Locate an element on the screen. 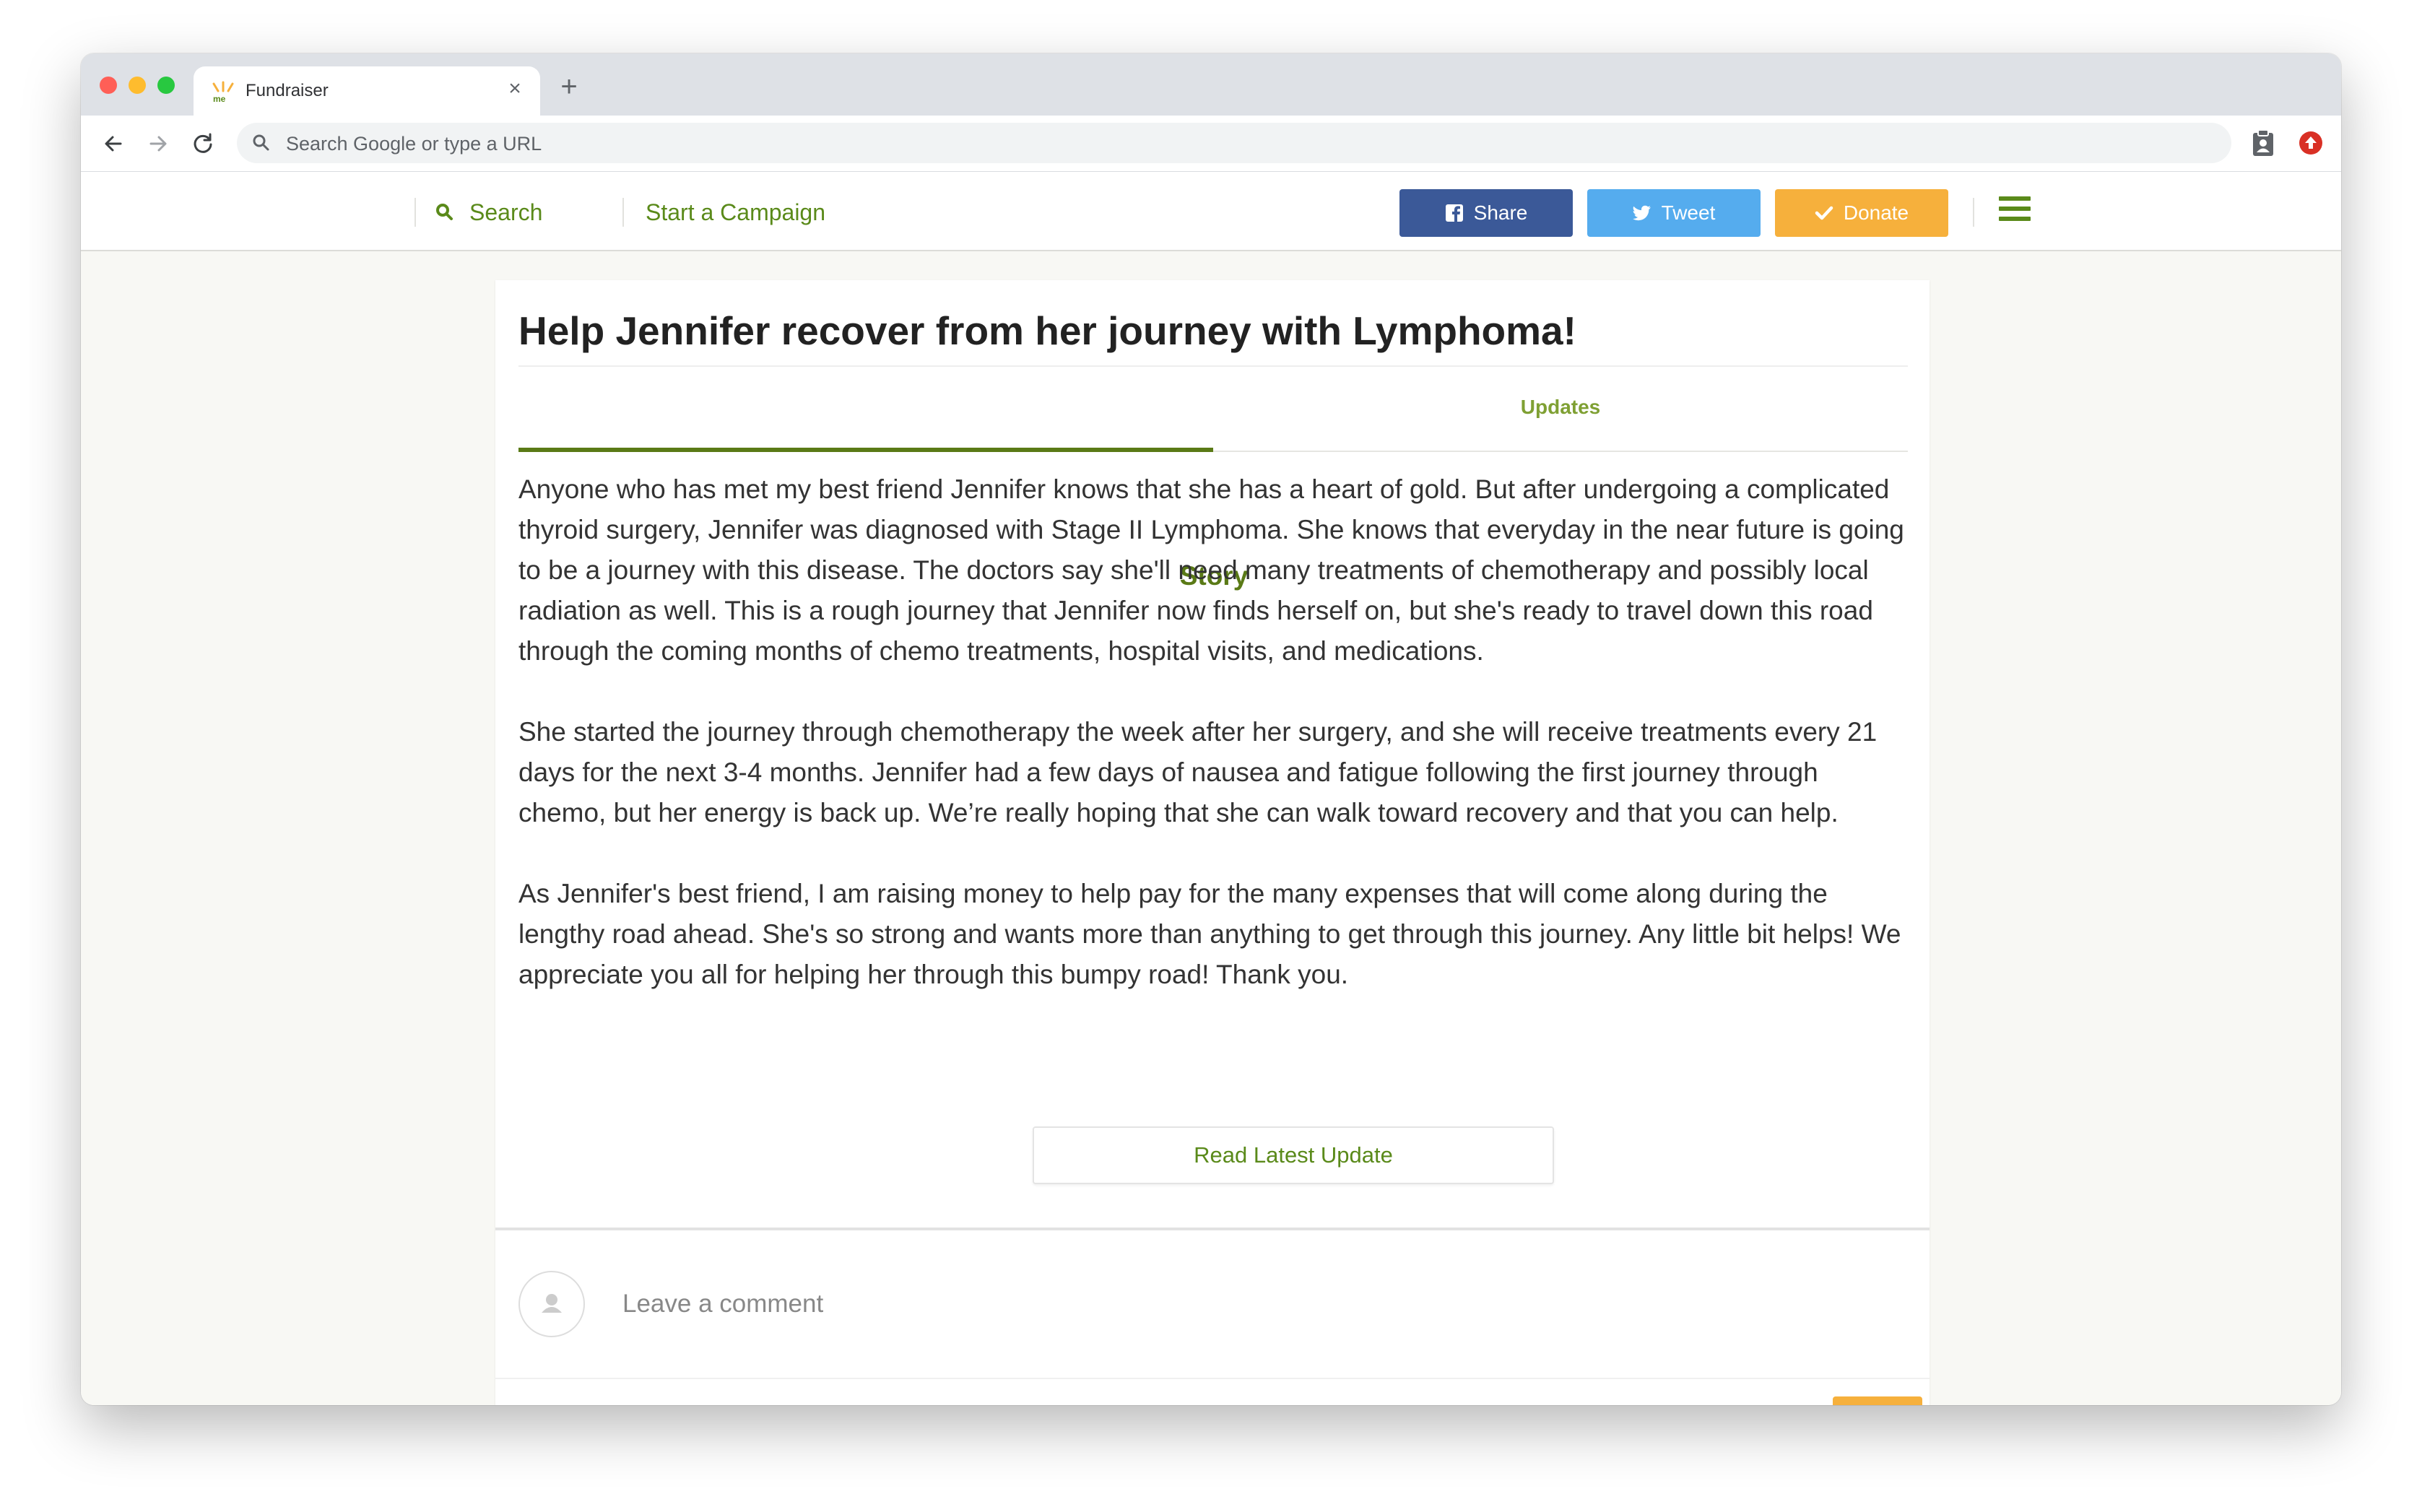  tab-strip: me Fundraiser × + is located at coordinates (1211, 84).